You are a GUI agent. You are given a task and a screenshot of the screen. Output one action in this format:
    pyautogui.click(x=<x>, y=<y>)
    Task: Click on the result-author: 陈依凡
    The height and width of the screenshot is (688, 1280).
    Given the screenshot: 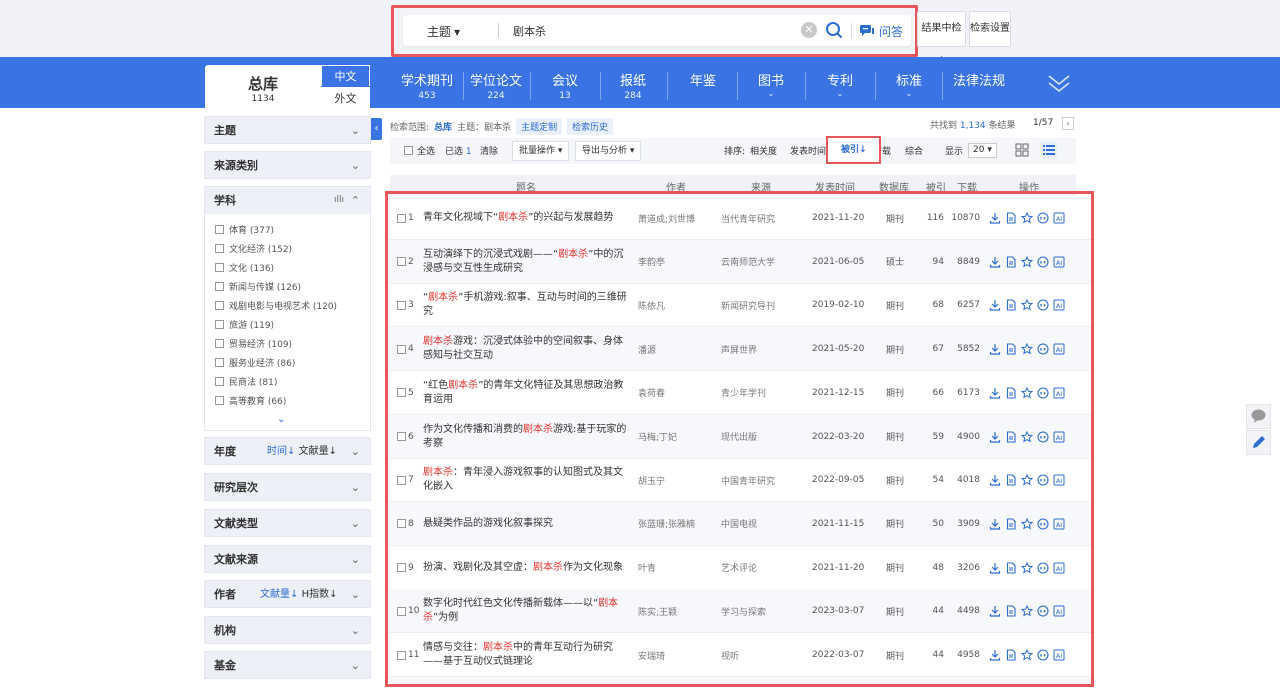 What is the action you would take?
    pyautogui.click(x=651, y=305)
    